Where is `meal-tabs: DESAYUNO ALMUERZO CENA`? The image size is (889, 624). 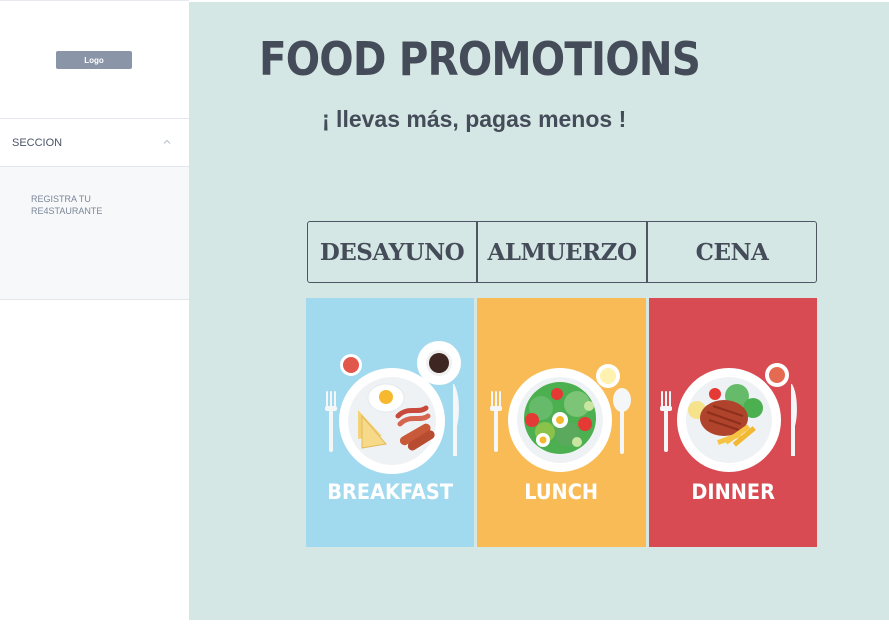 meal-tabs: DESAYUNO ALMUERZO CENA is located at coordinates (562, 252).